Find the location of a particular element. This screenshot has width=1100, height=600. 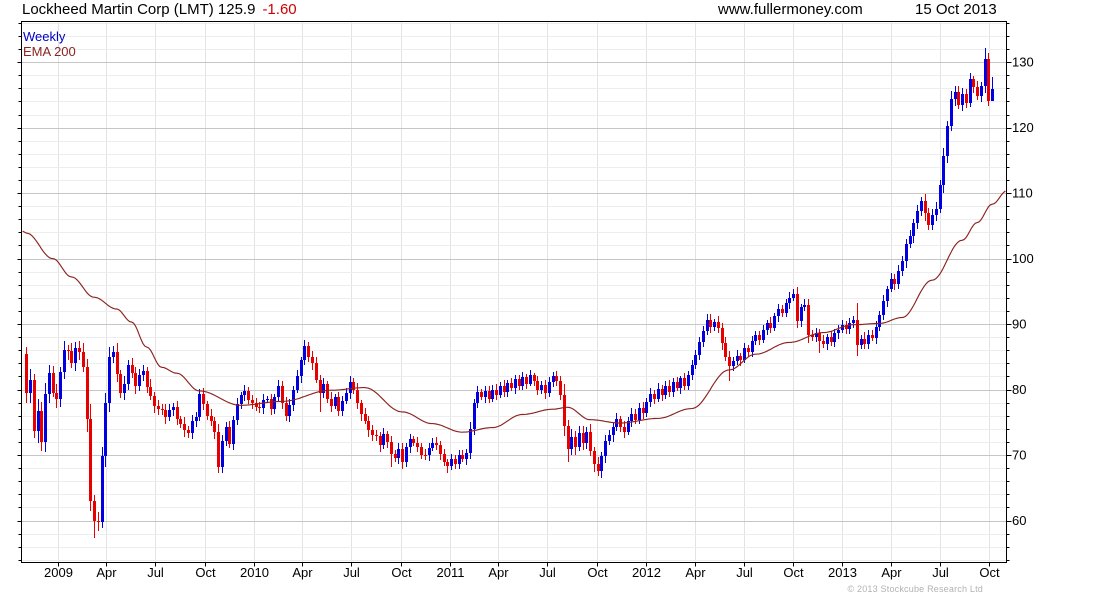

axis-tick-label: 2013 is located at coordinates (842, 572).